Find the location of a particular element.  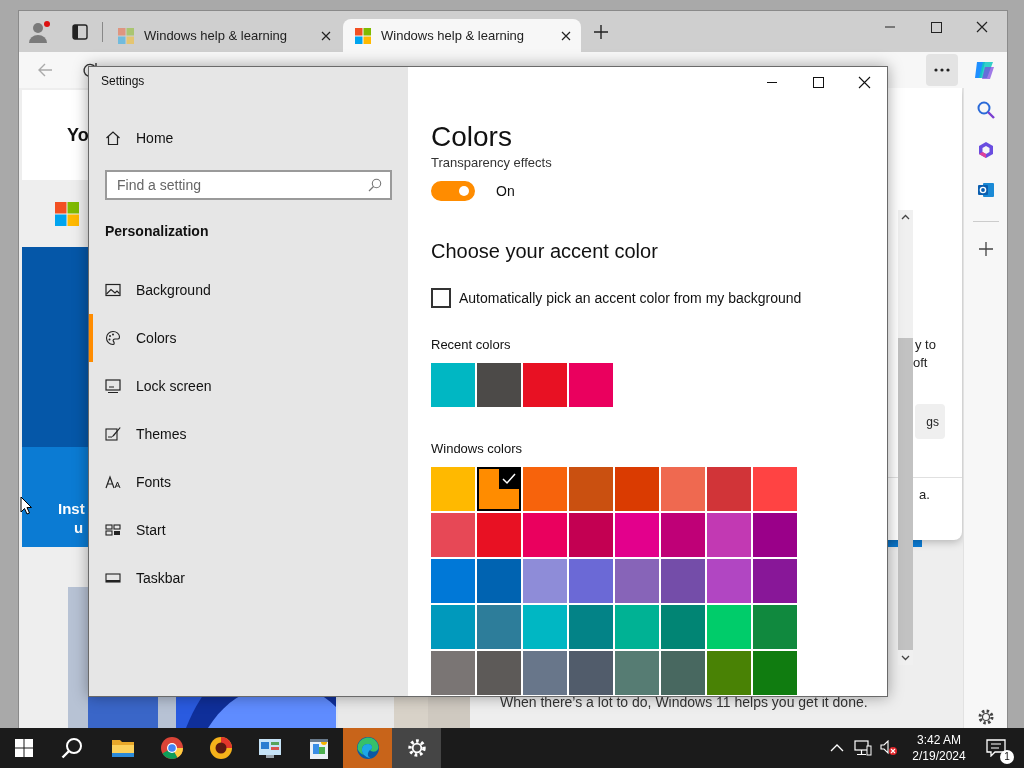

network-icon is located at coordinates (863, 748).